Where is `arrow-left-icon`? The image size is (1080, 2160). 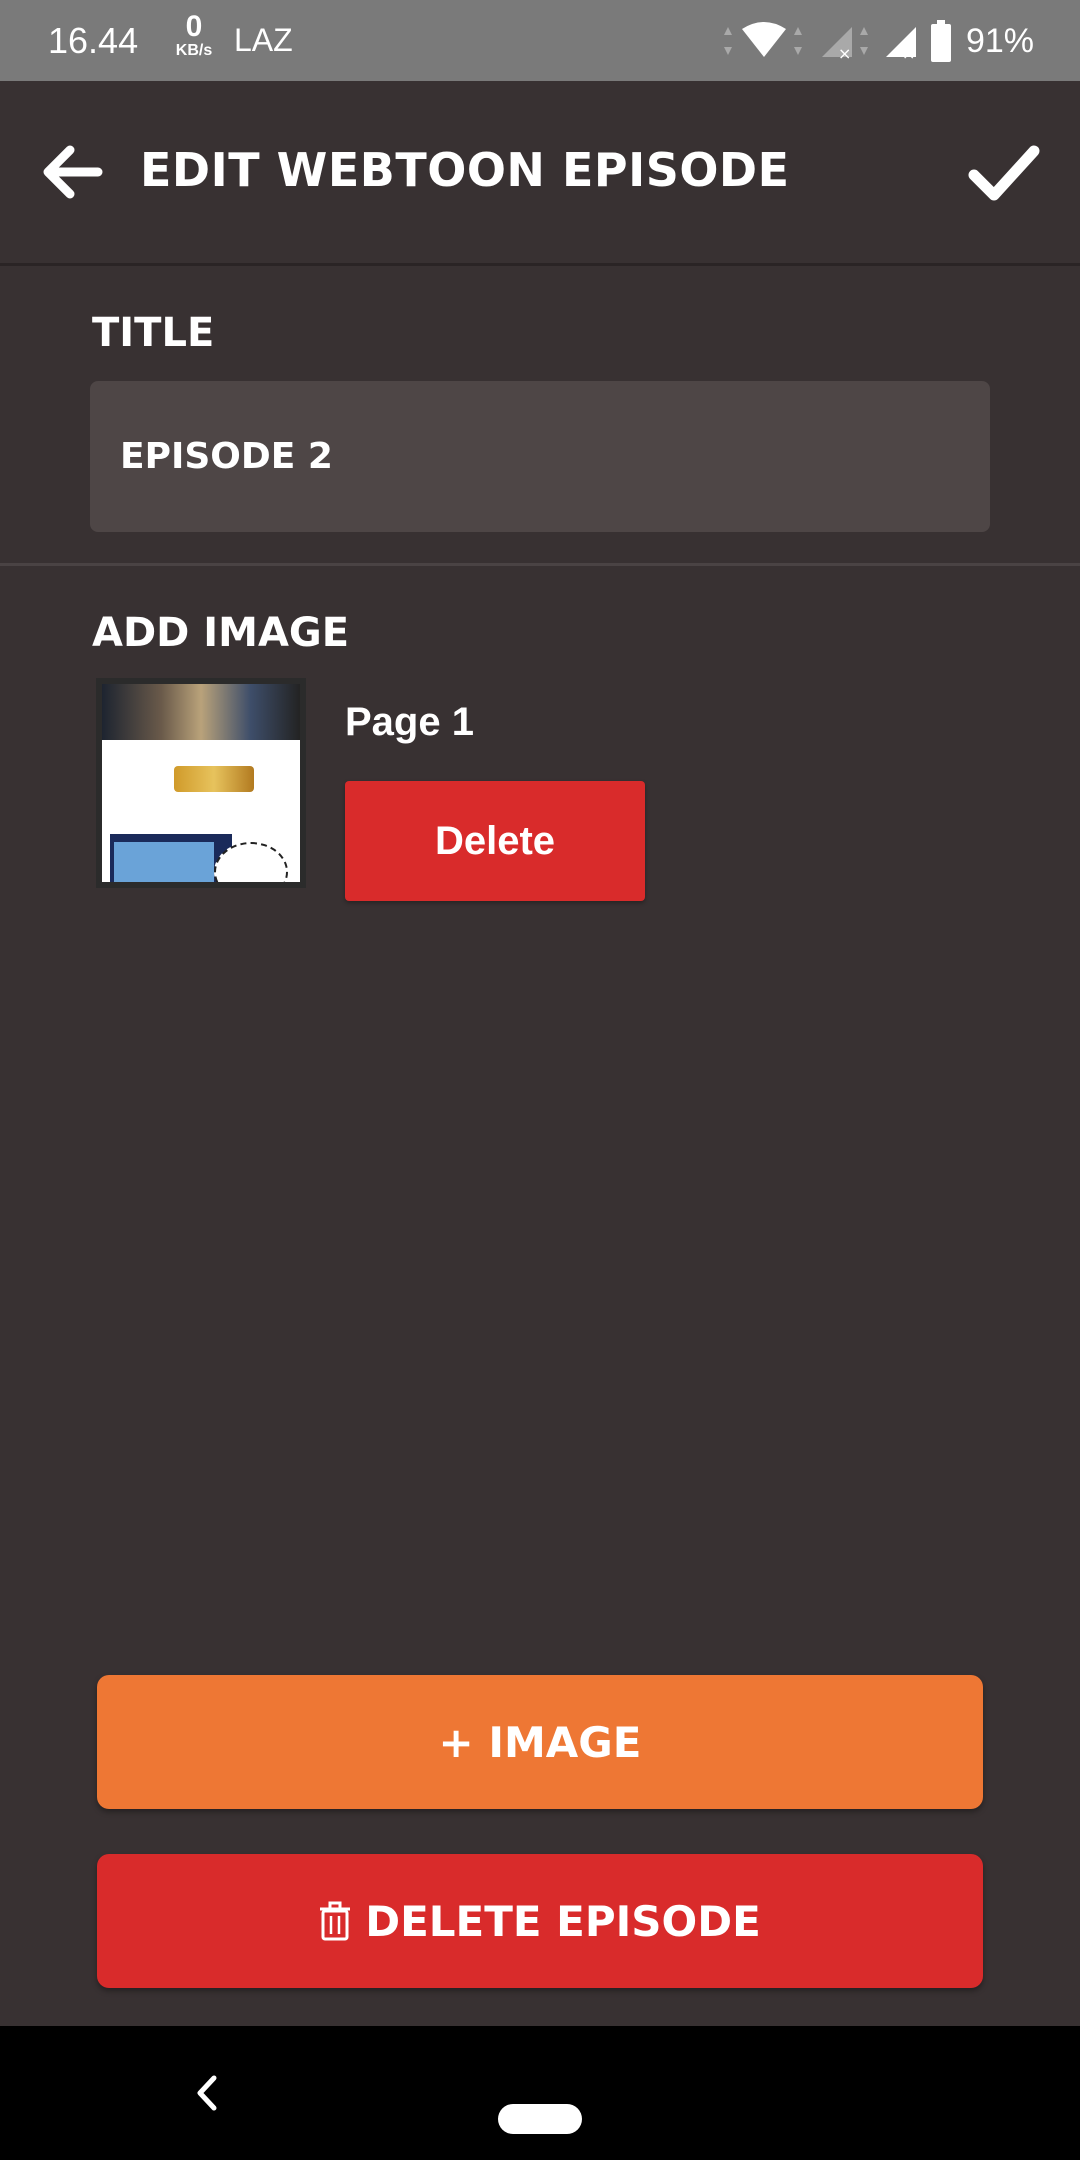
arrow-left-icon is located at coordinates (73, 172).